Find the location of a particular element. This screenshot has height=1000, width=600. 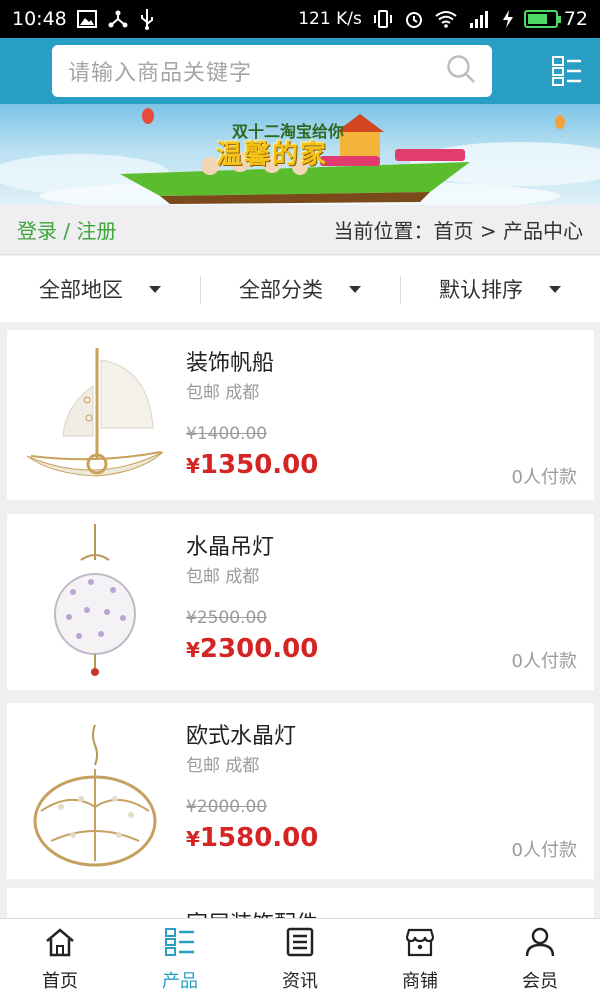

network-speed: 121 K/s is located at coordinates (330, 19).